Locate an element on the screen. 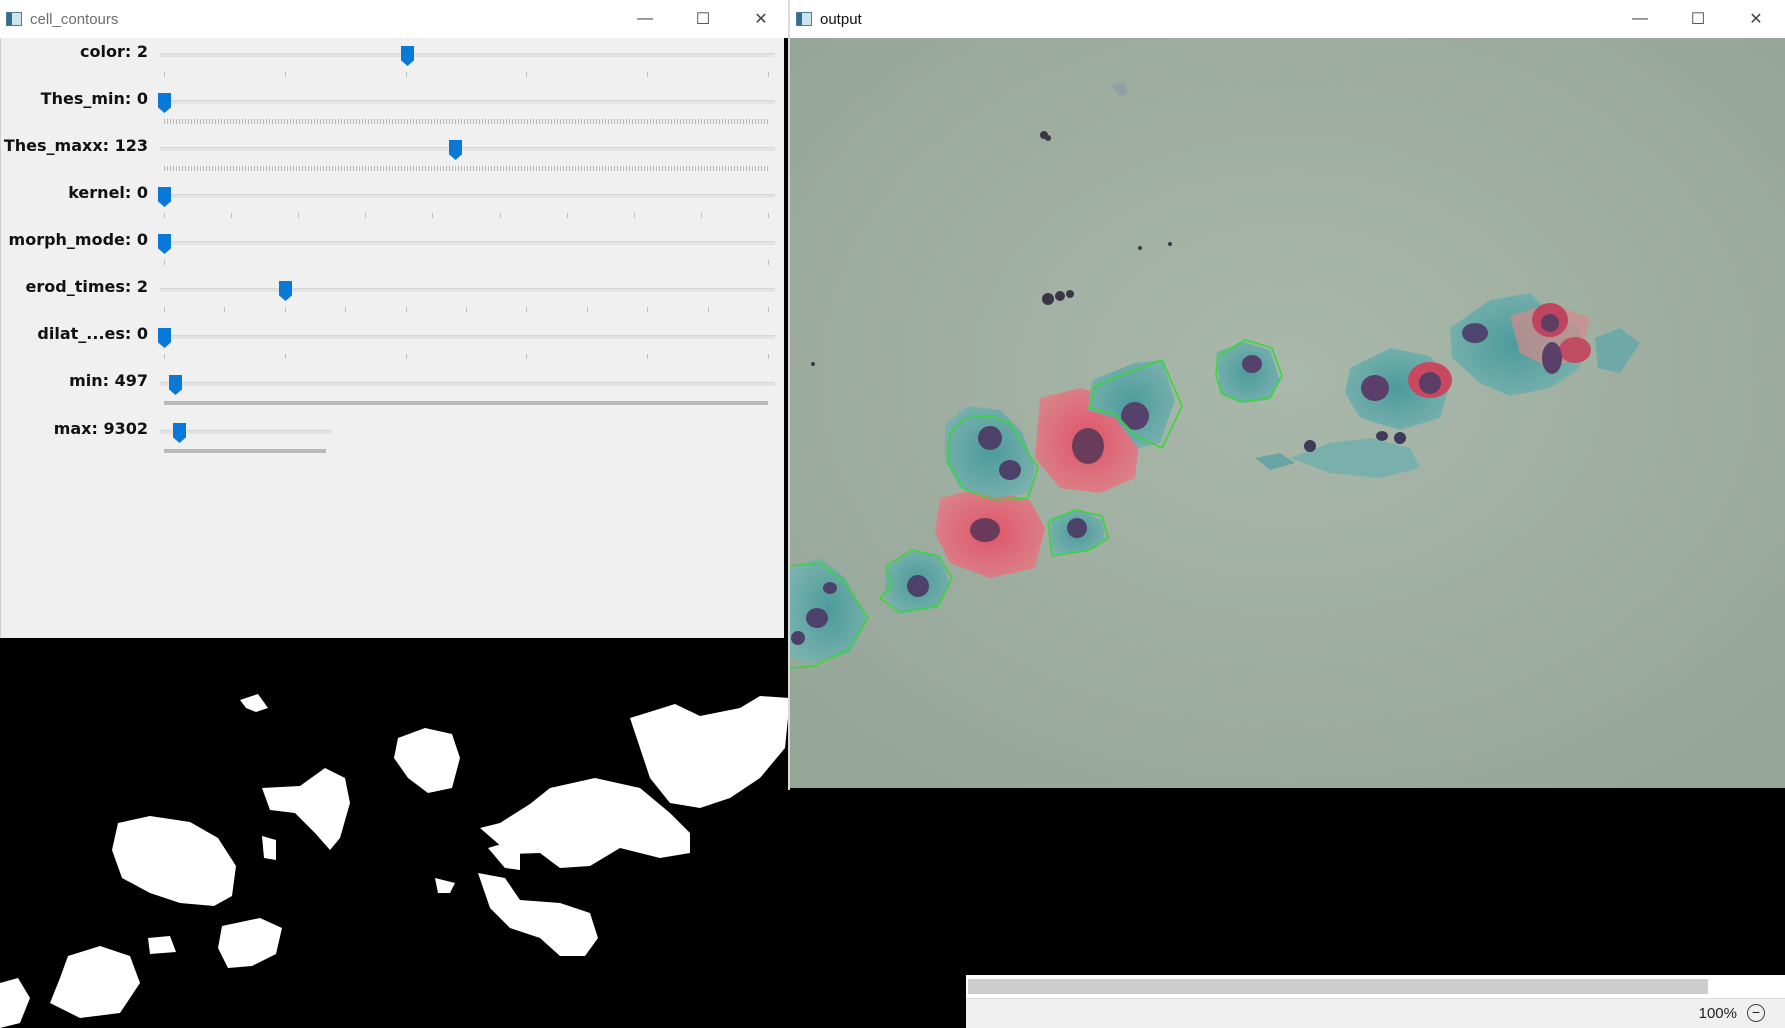  trackbar-label: color: 2 is located at coordinates (114, 51).